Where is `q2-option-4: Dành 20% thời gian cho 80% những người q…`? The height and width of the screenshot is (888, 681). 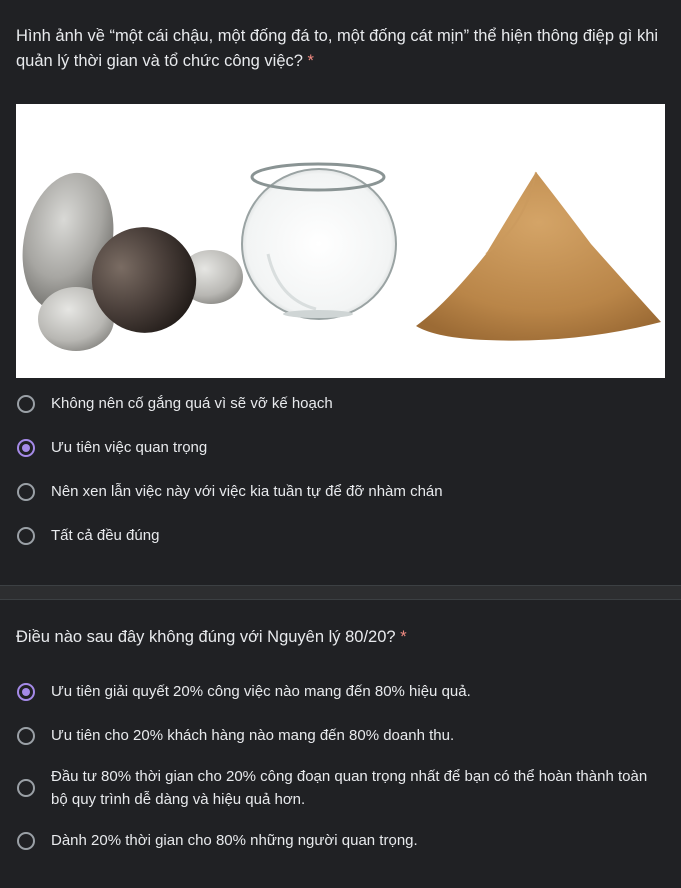 q2-option-4: Dành 20% thời gian cho 80% những người q… is located at coordinates (336, 840).